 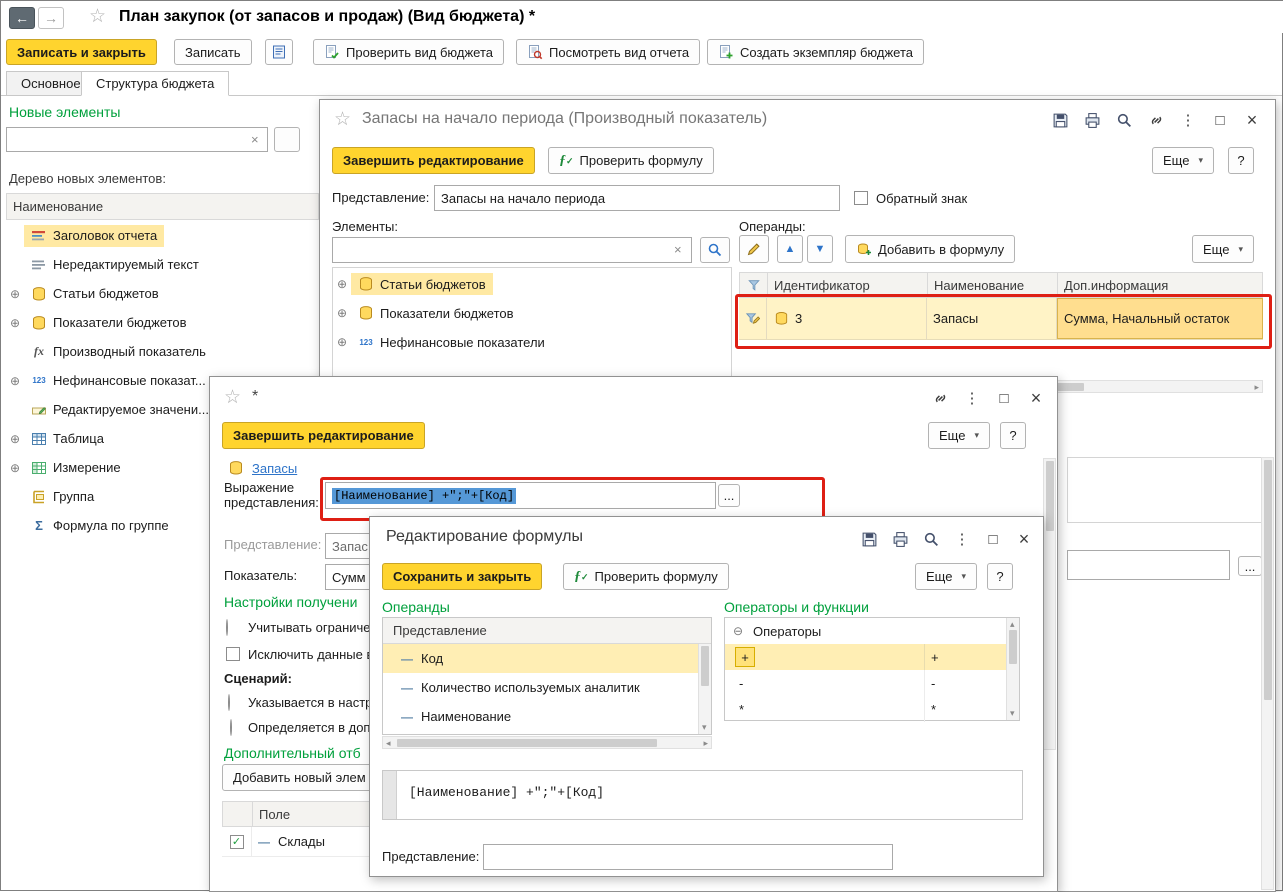 I want to click on add-to-formula-button: Добавить в формулу, so click(x=930, y=249).